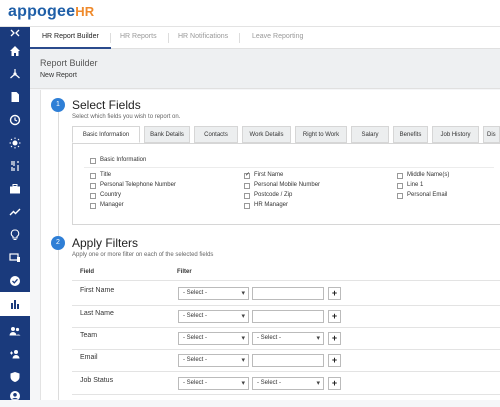 The height and width of the screenshot is (407, 500). What do you see at coordinates (97, 380) in the screenshot?
I see `filter-row-label: Job Status` at bounding box center [97, 380].